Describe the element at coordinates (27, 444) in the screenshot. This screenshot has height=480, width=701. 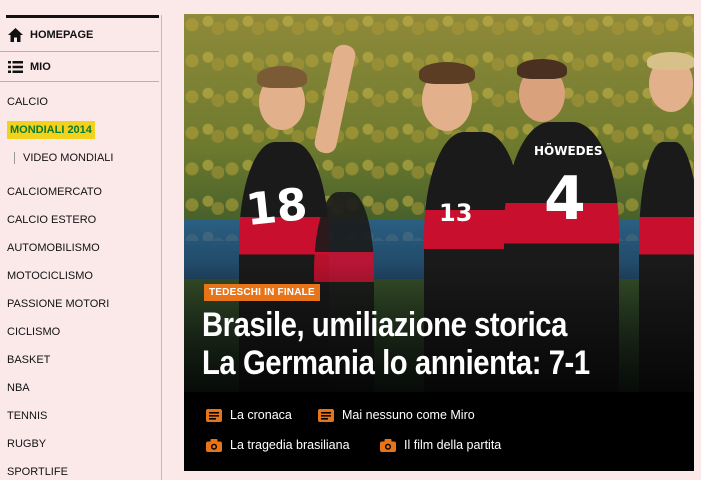
I see `sidebar-item-label: RUGBY` at that location.